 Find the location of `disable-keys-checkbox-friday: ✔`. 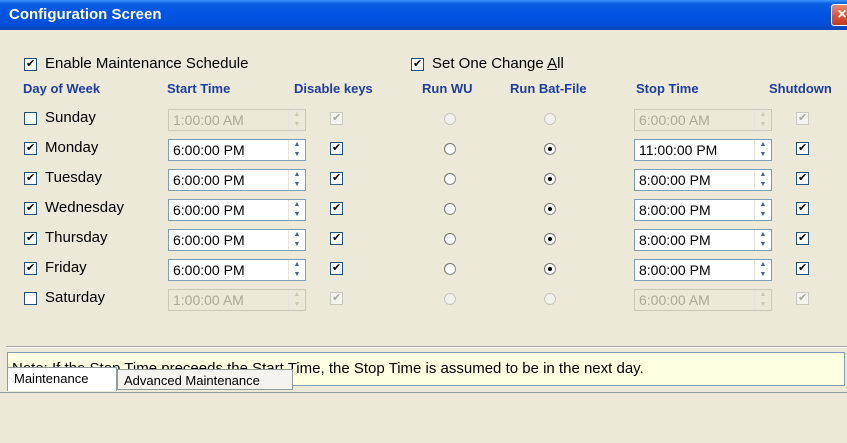

disable-keys-checkbox-friday: ✔ is located at coordinates (336, 268).